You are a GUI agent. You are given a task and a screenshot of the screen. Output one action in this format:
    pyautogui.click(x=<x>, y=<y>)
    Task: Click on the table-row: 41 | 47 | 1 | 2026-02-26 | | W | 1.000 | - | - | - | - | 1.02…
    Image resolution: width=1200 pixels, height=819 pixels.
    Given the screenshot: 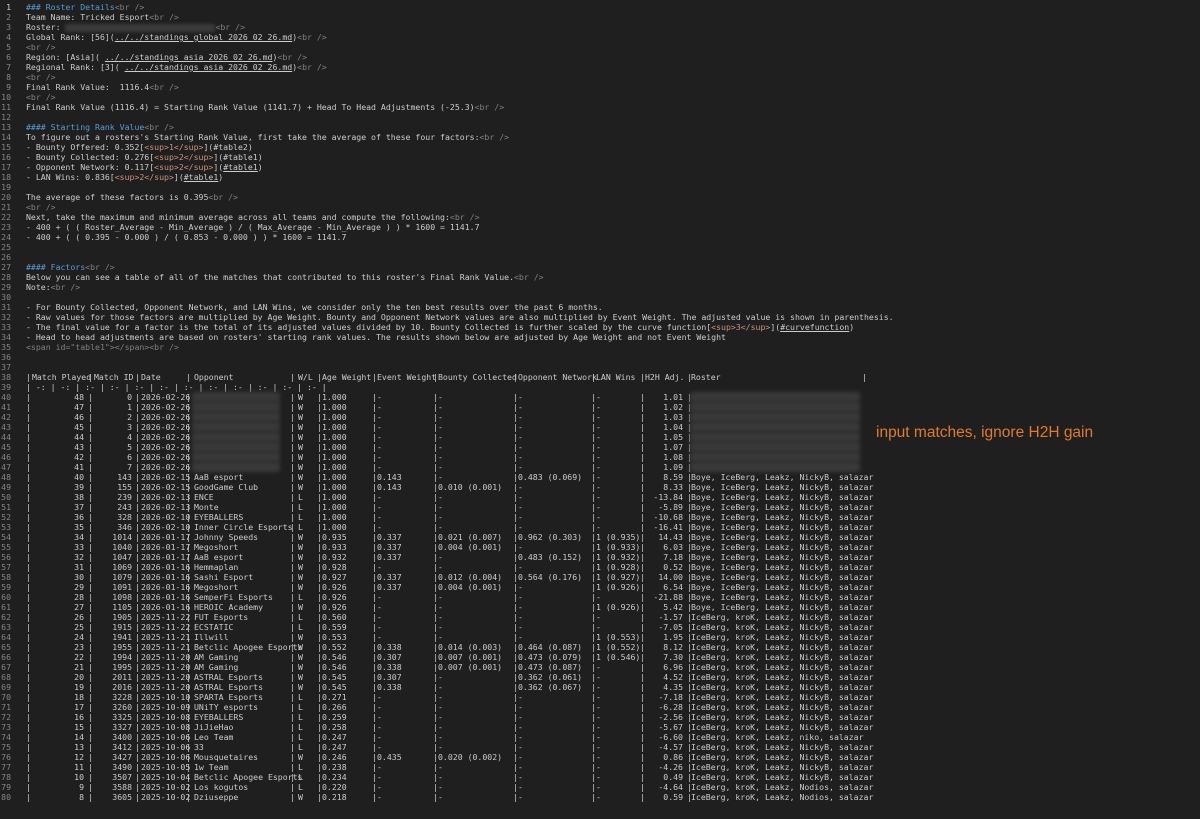 What is the action you would take?
    pyautogui.click(x=600, y=407)
    